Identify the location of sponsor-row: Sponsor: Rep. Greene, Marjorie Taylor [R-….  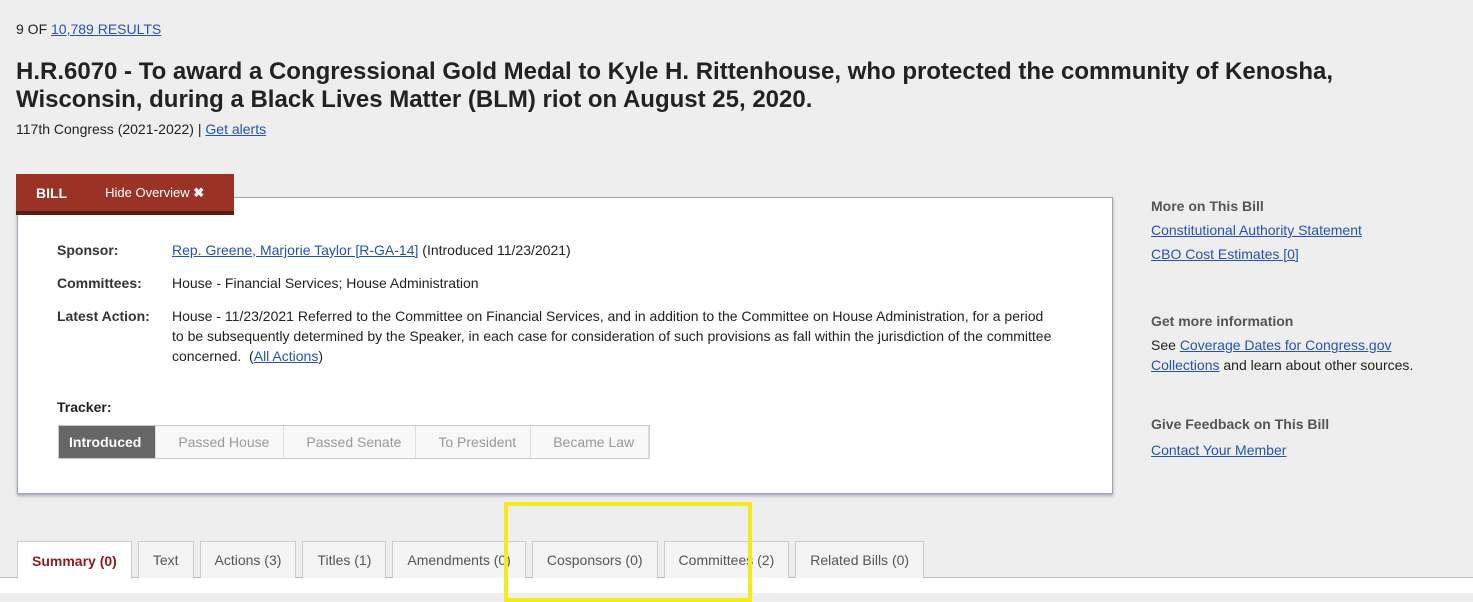
(314, 250).